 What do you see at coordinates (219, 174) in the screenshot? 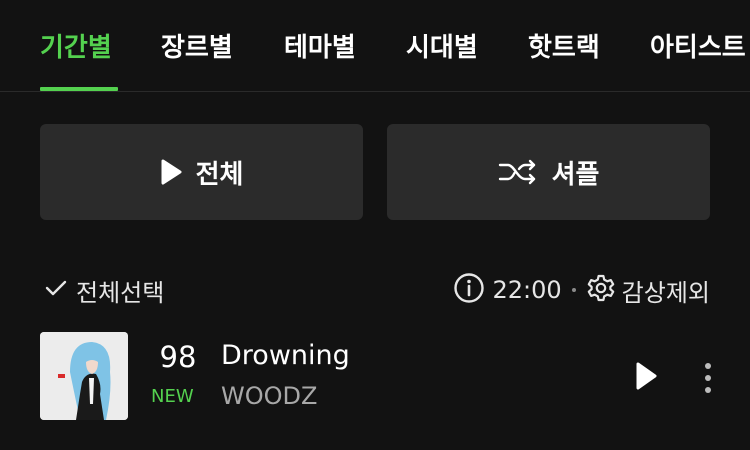
I see `play-all-label: 전체` at bounding box center [219, 174].